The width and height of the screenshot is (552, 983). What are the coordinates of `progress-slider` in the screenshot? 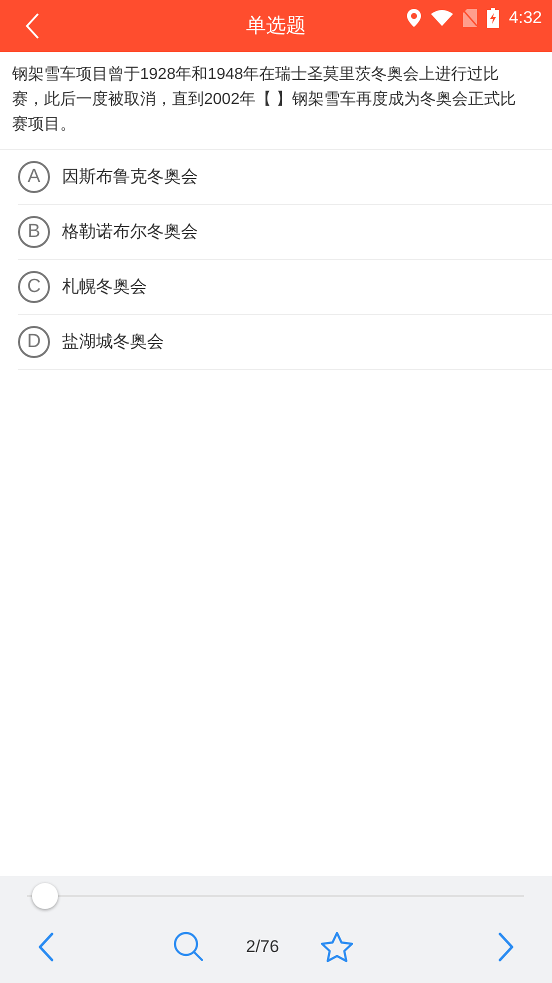 It's located at (275, 896).